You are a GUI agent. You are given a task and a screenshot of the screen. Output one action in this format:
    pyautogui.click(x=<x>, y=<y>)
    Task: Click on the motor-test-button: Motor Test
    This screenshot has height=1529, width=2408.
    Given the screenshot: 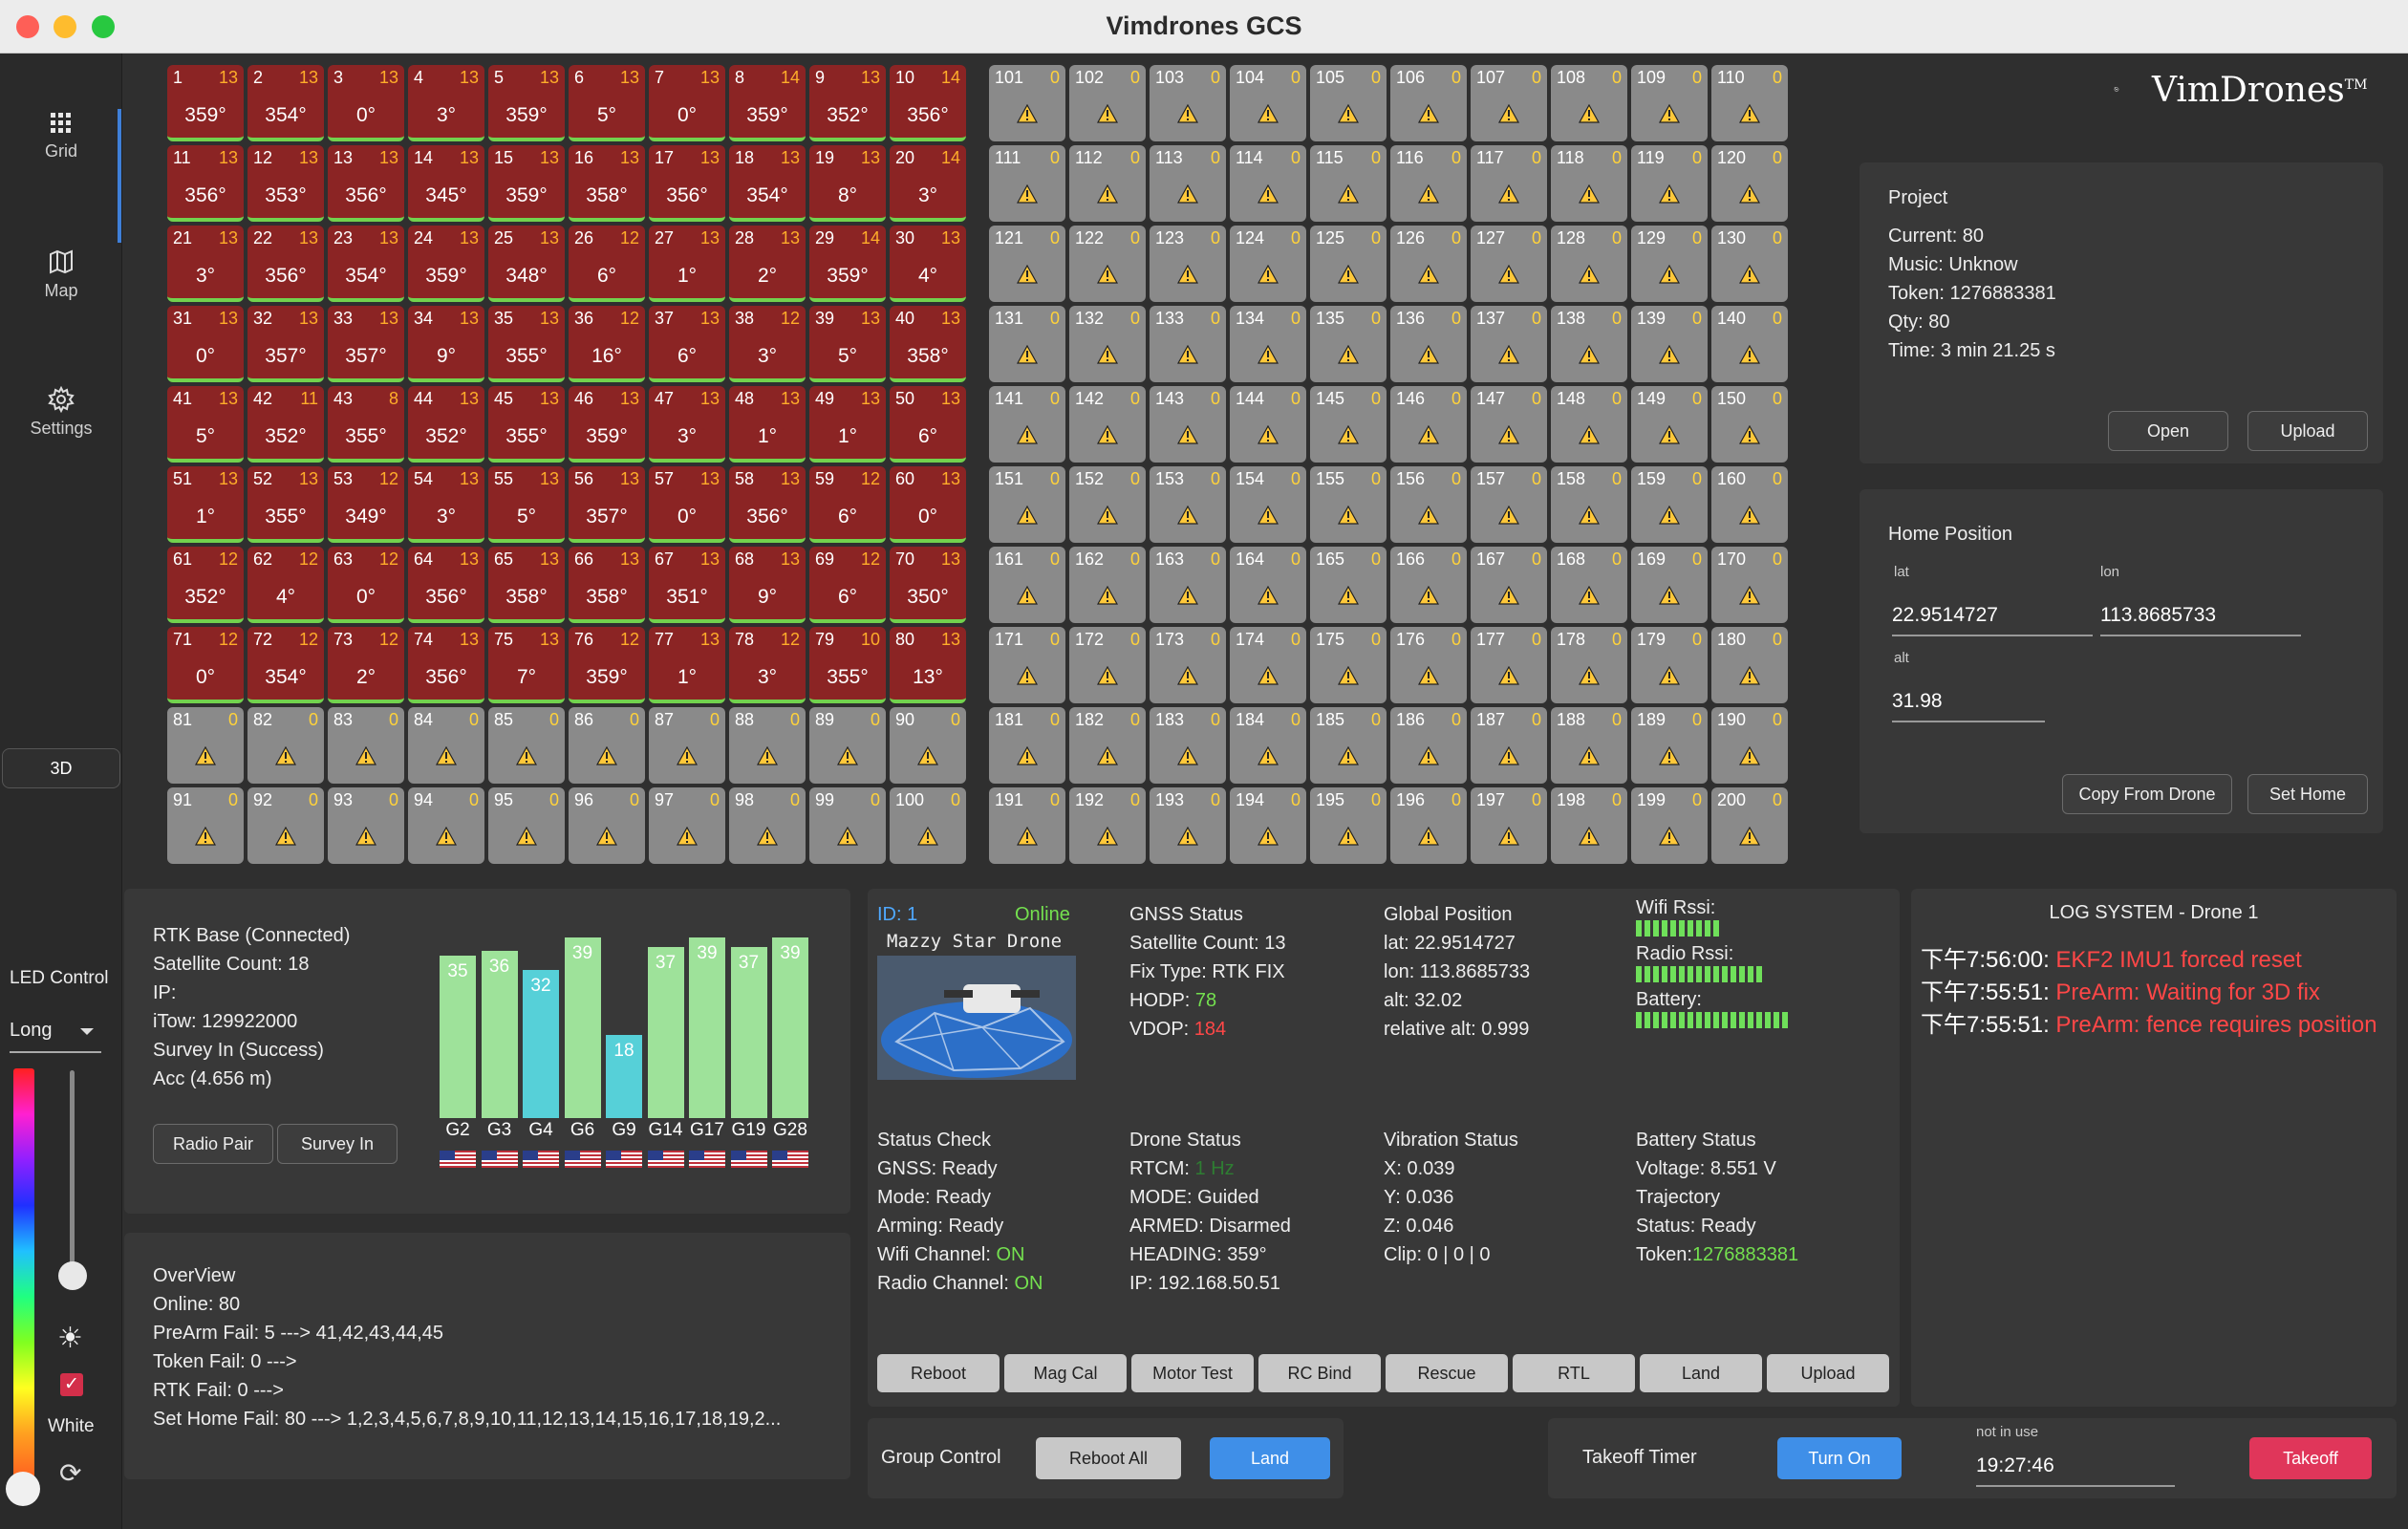 What is the action you would take?
    pyautogui.click(x=1193, y=1373)
    